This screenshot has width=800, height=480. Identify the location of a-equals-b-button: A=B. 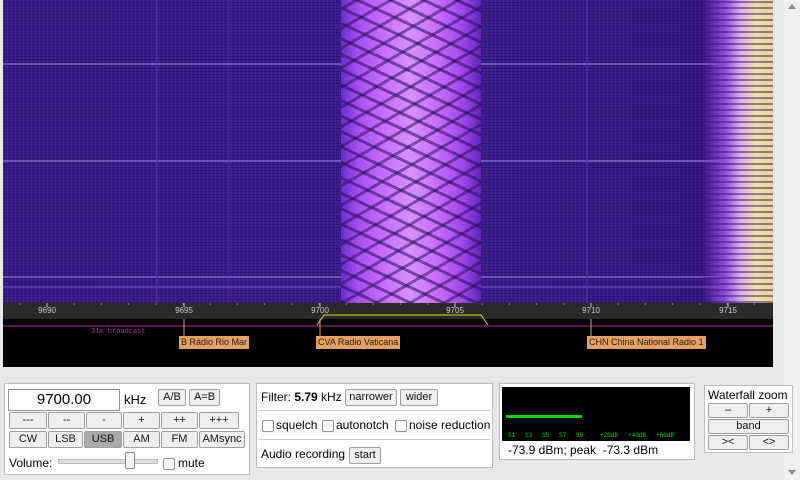
(204, 397).